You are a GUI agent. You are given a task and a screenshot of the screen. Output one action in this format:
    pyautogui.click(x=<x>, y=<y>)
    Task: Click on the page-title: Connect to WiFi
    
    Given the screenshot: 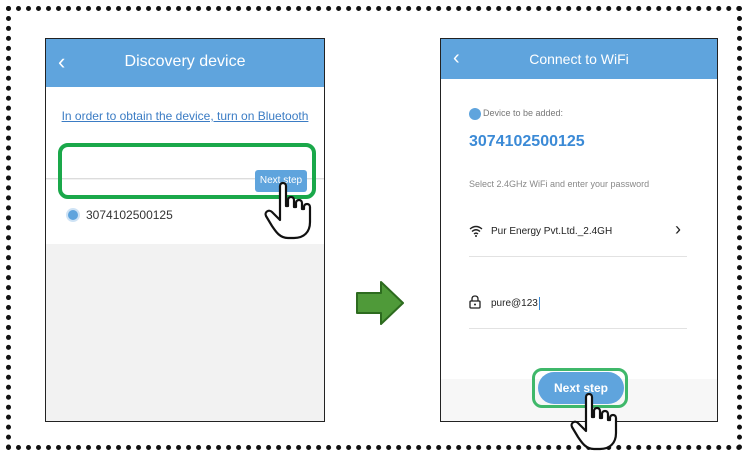 What is the action you would take?
    pyautogui.click(x=579, y=59)
    